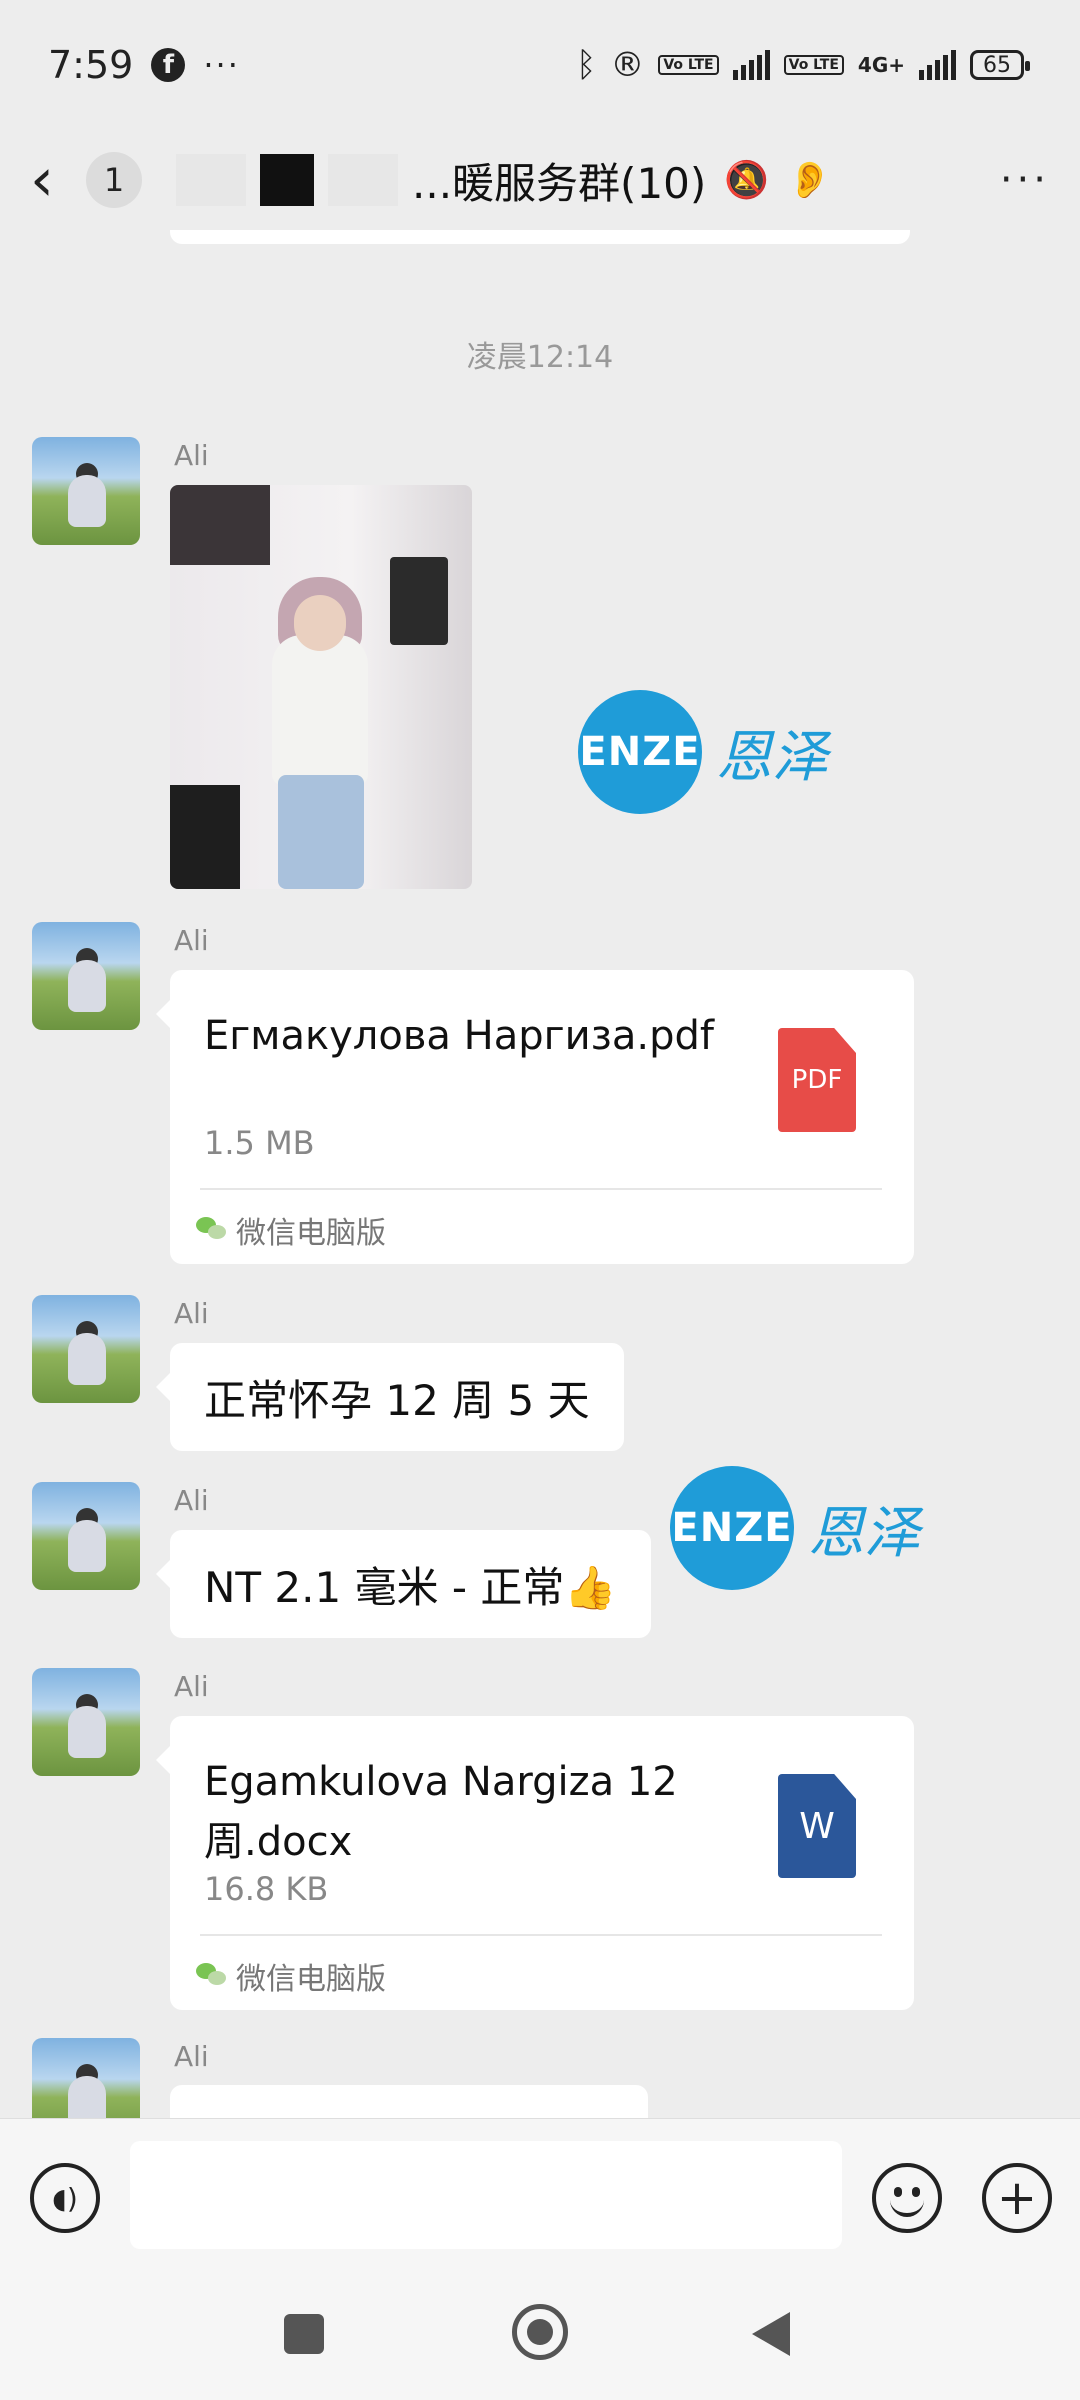 The image size is (1080, 2400). Describe the element at coordinates (259, 1143) in the screenshot. I see `file-size: 1.5 MB` at that location.